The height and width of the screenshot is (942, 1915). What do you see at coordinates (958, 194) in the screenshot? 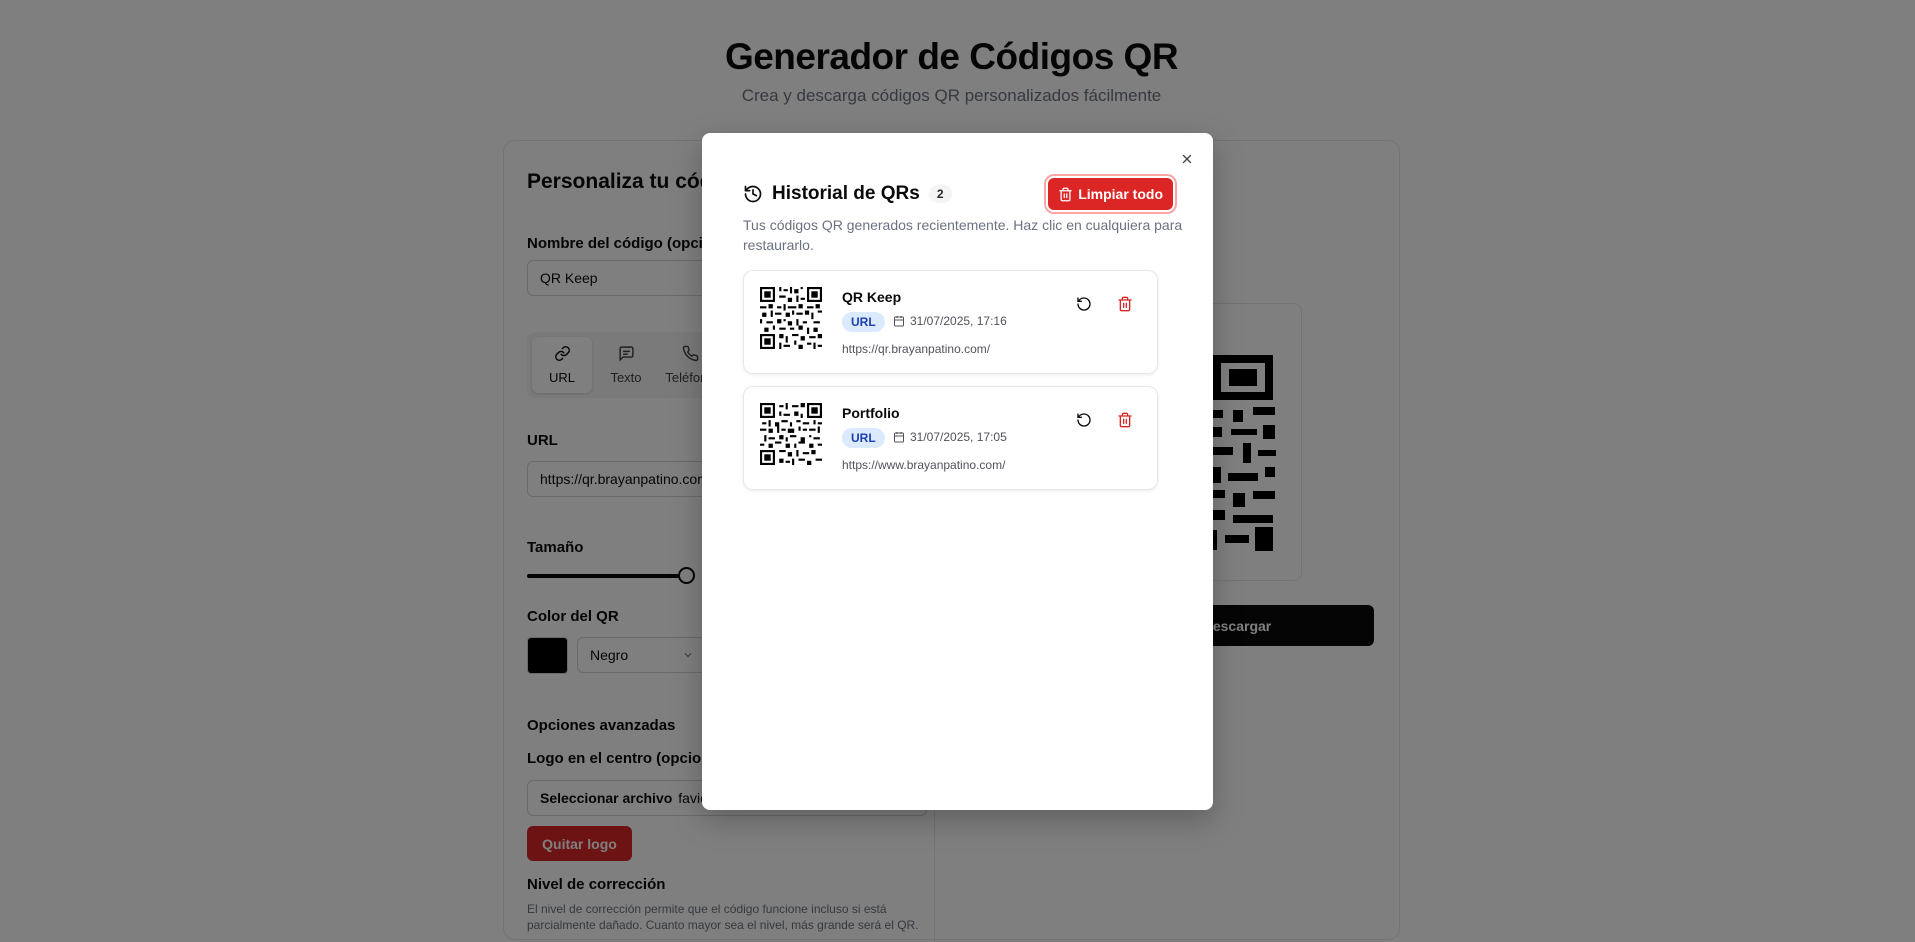
I see `dialog-header: Historial de QRs 2 Limpiar todo` at bounding box center [958, 194].